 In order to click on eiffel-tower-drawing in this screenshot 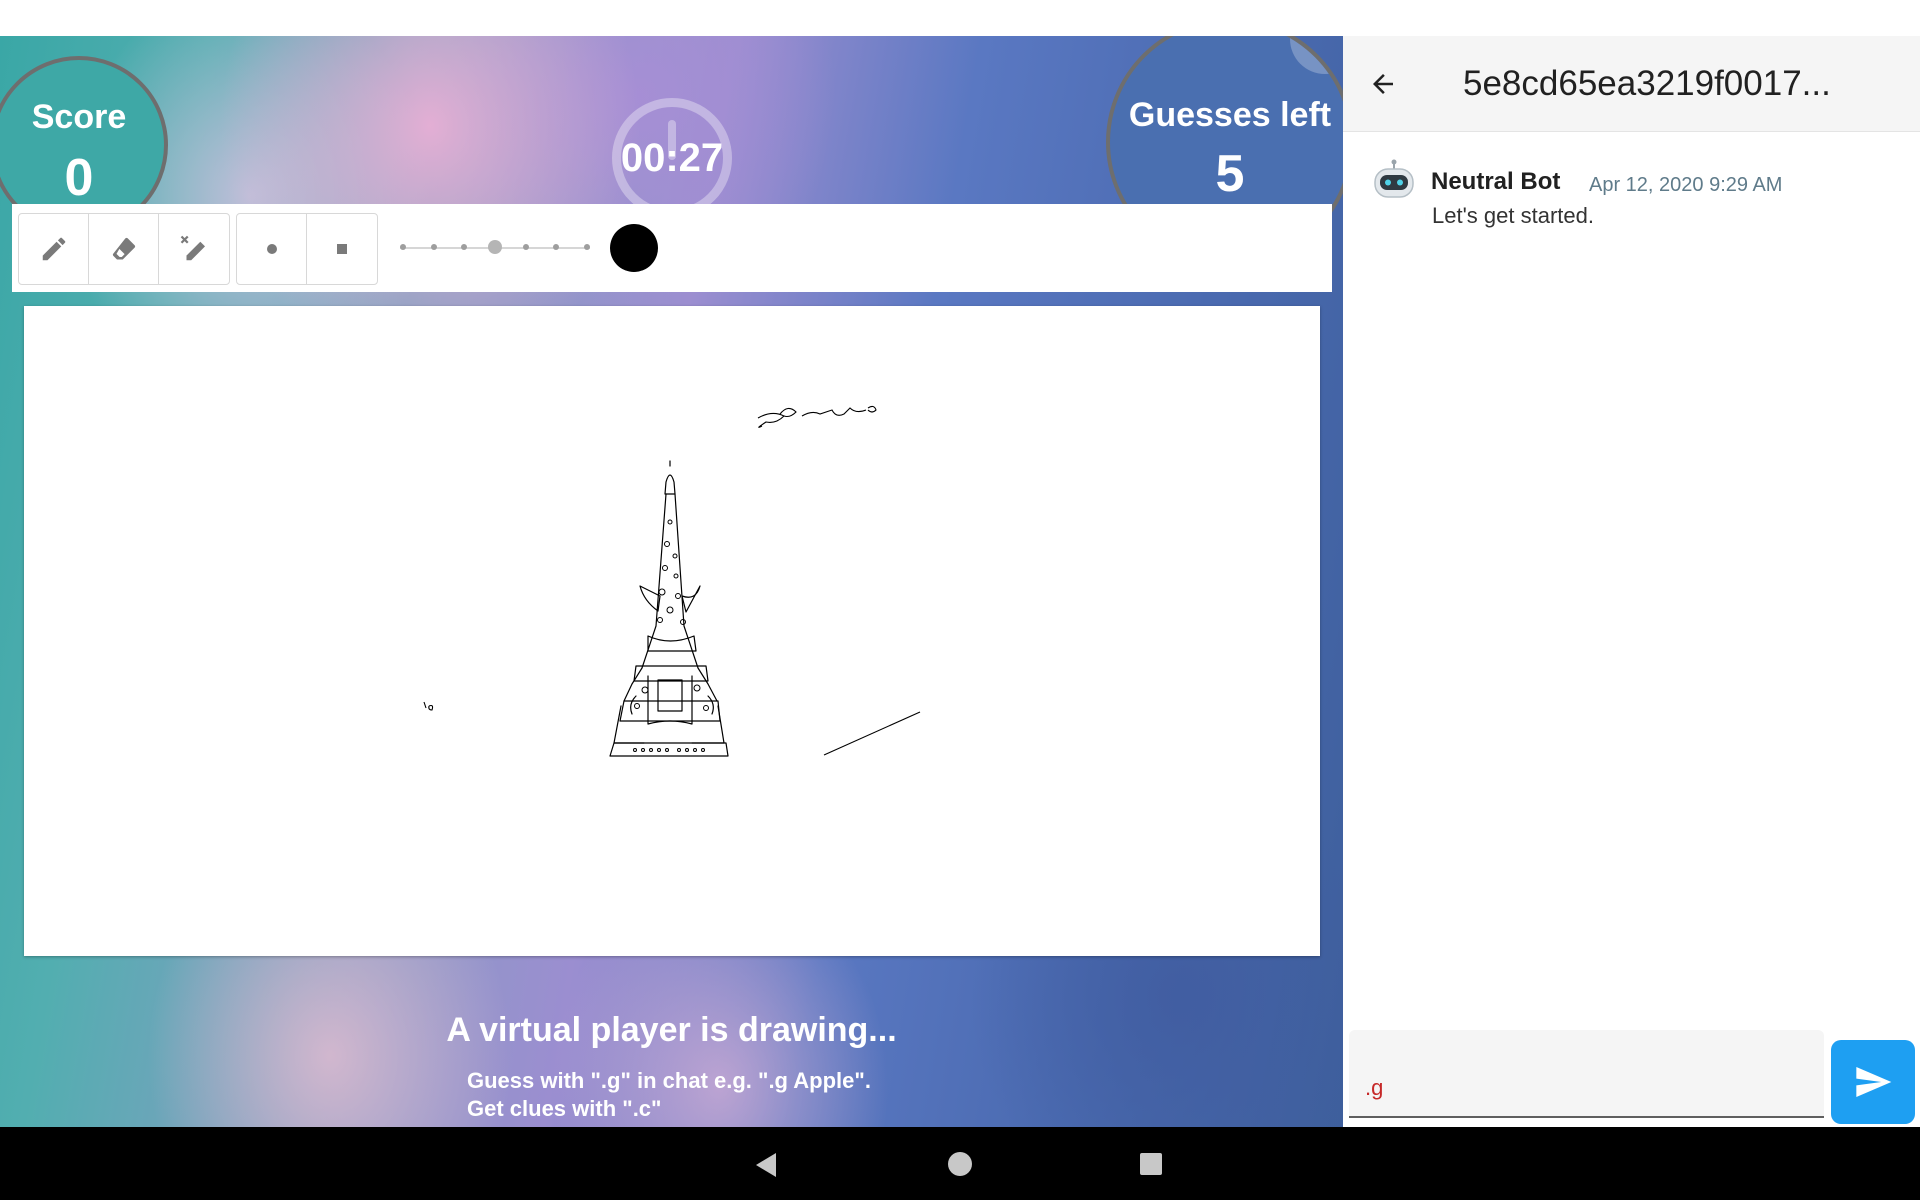, I will do `click(672, 581)`.